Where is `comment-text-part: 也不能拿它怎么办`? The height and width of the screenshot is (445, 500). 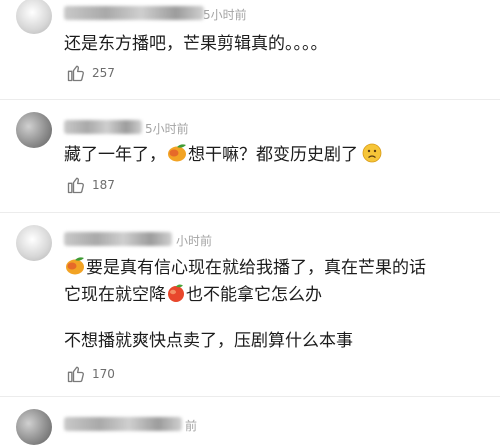 comment-text-part: 也不能拿它怎么办 is located at coordinates (254, 295).